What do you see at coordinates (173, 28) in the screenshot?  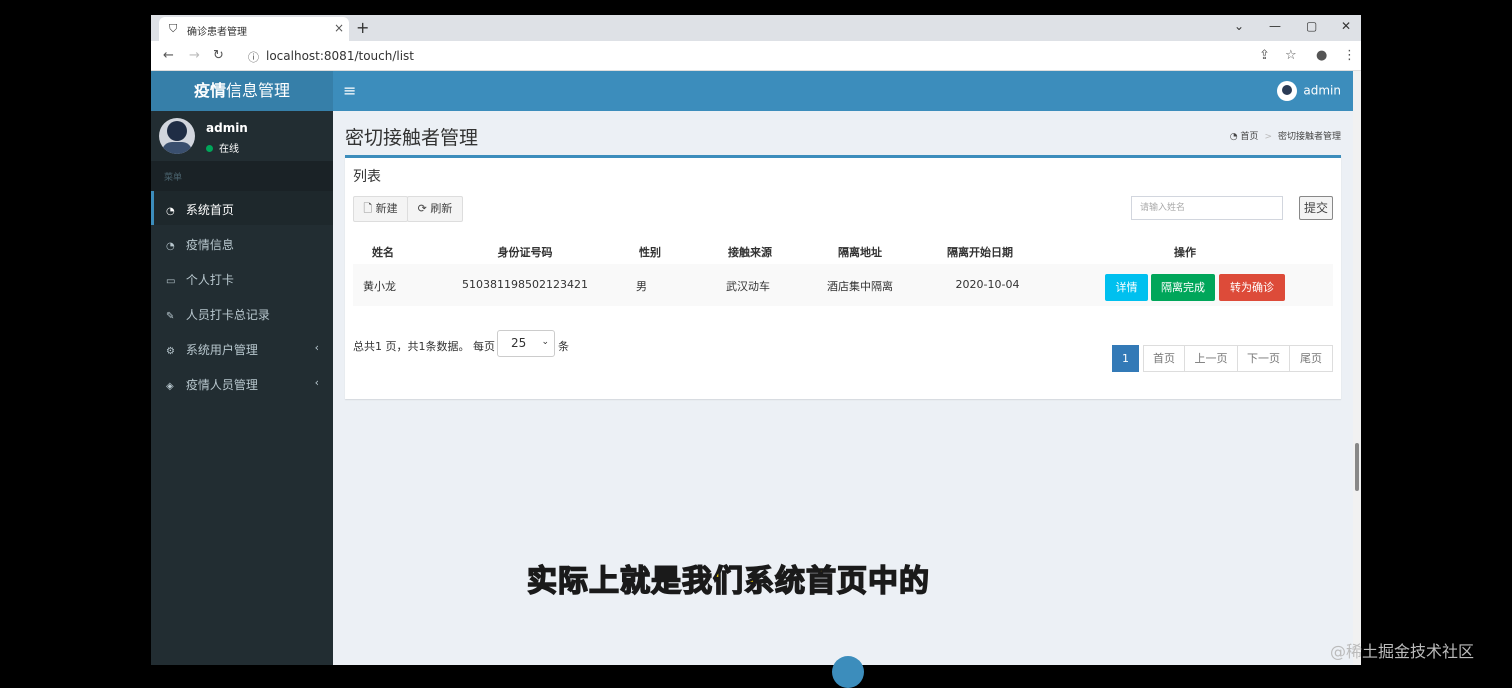 I see `shield-icon: ⛉` at bounding box center [173, 28].